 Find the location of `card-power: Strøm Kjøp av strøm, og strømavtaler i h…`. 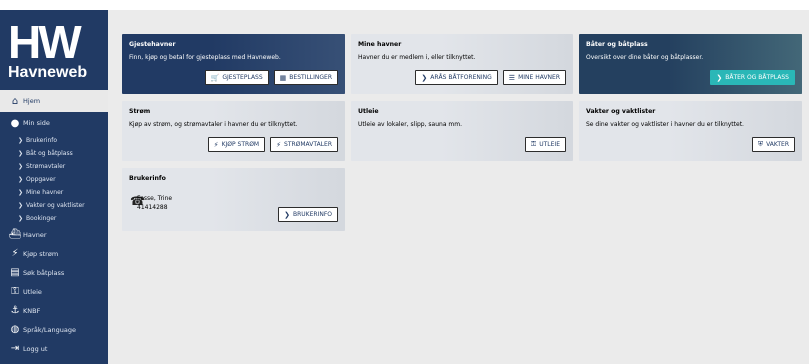

card-power: Strøm Kjøp av strøm, og strømavtaler i h… is located at coordinates (233, 131).